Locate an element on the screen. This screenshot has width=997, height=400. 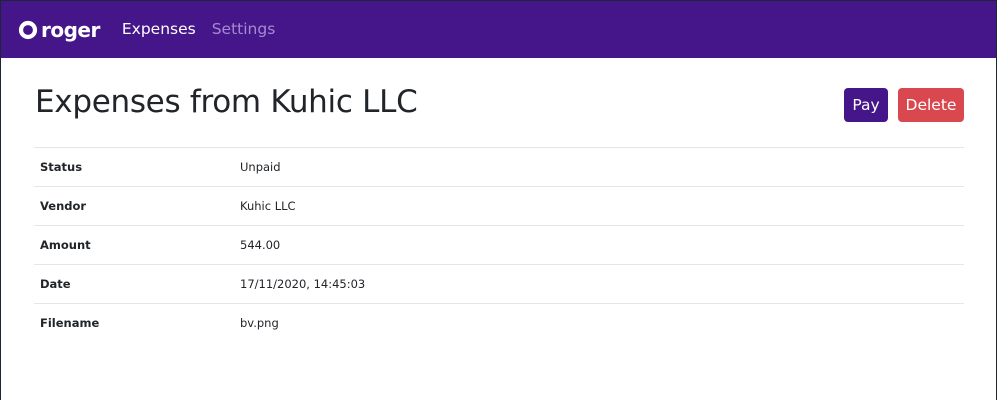
navbar: roger Expenses Settings is located at coordinates (498, 29).